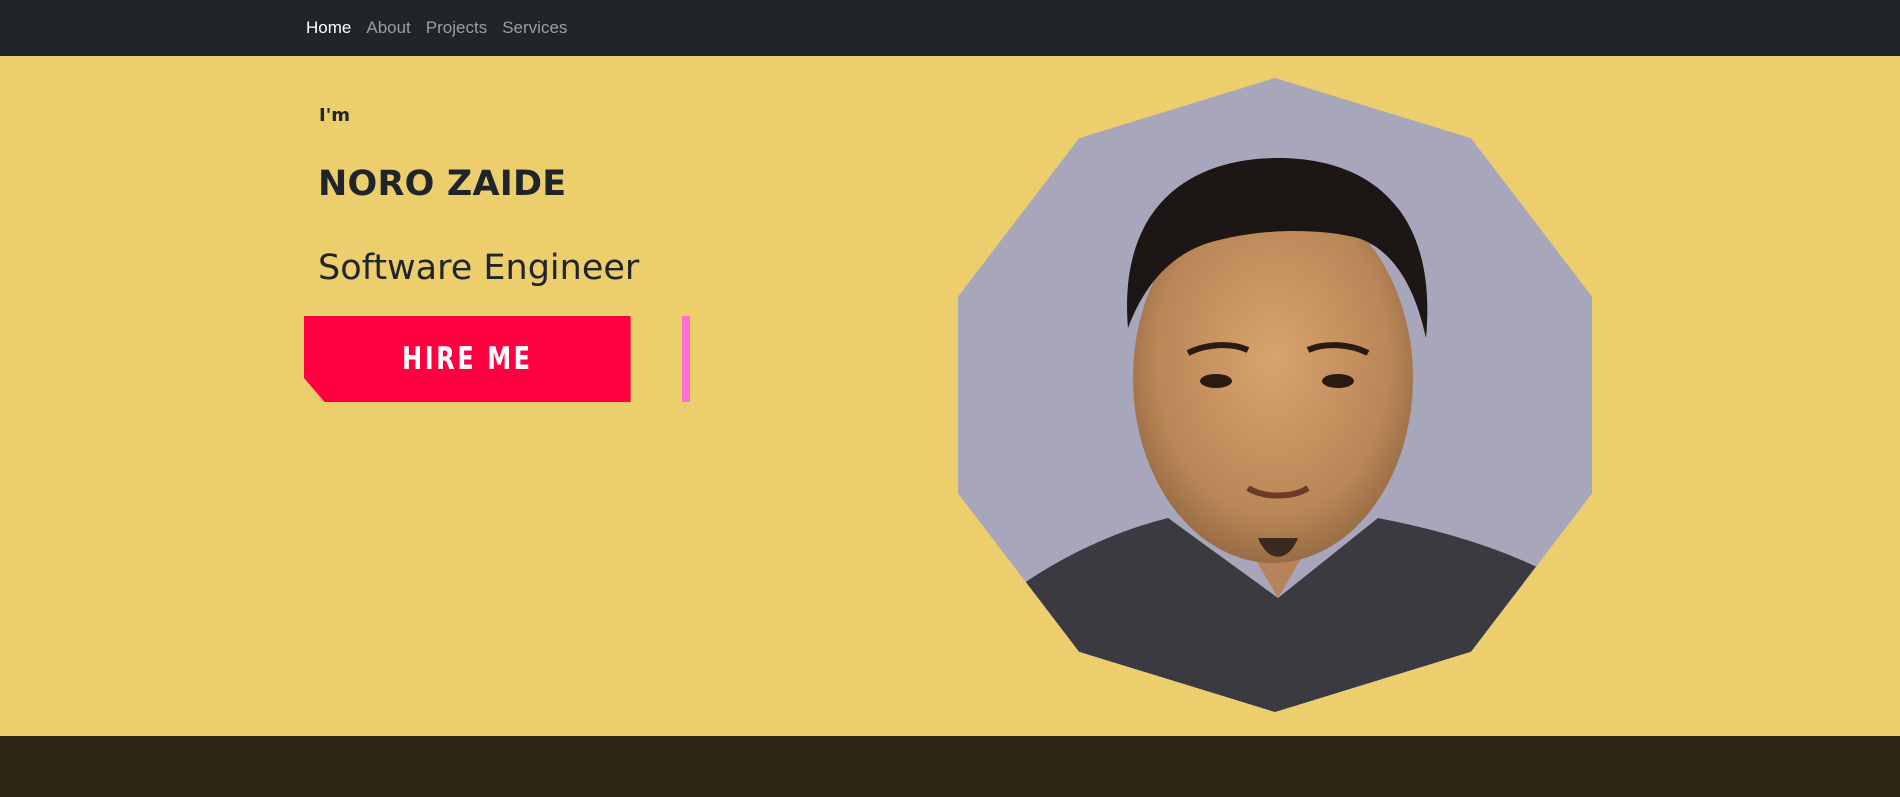 The width and height of the screenshot is (1900, 797). I want to click on hero-name: NORO ZAIDE, so click(442, 184).